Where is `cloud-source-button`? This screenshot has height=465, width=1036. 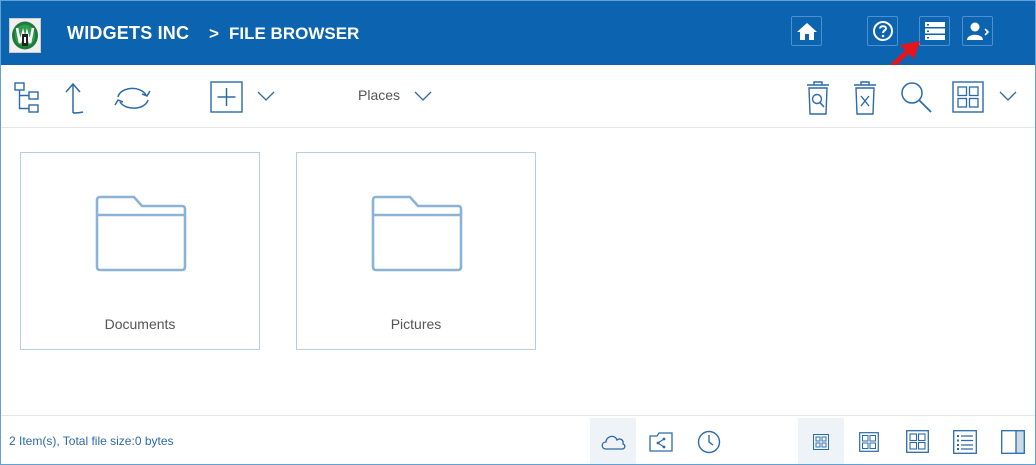
cloud-source-button is located at coordinates (613, 441).